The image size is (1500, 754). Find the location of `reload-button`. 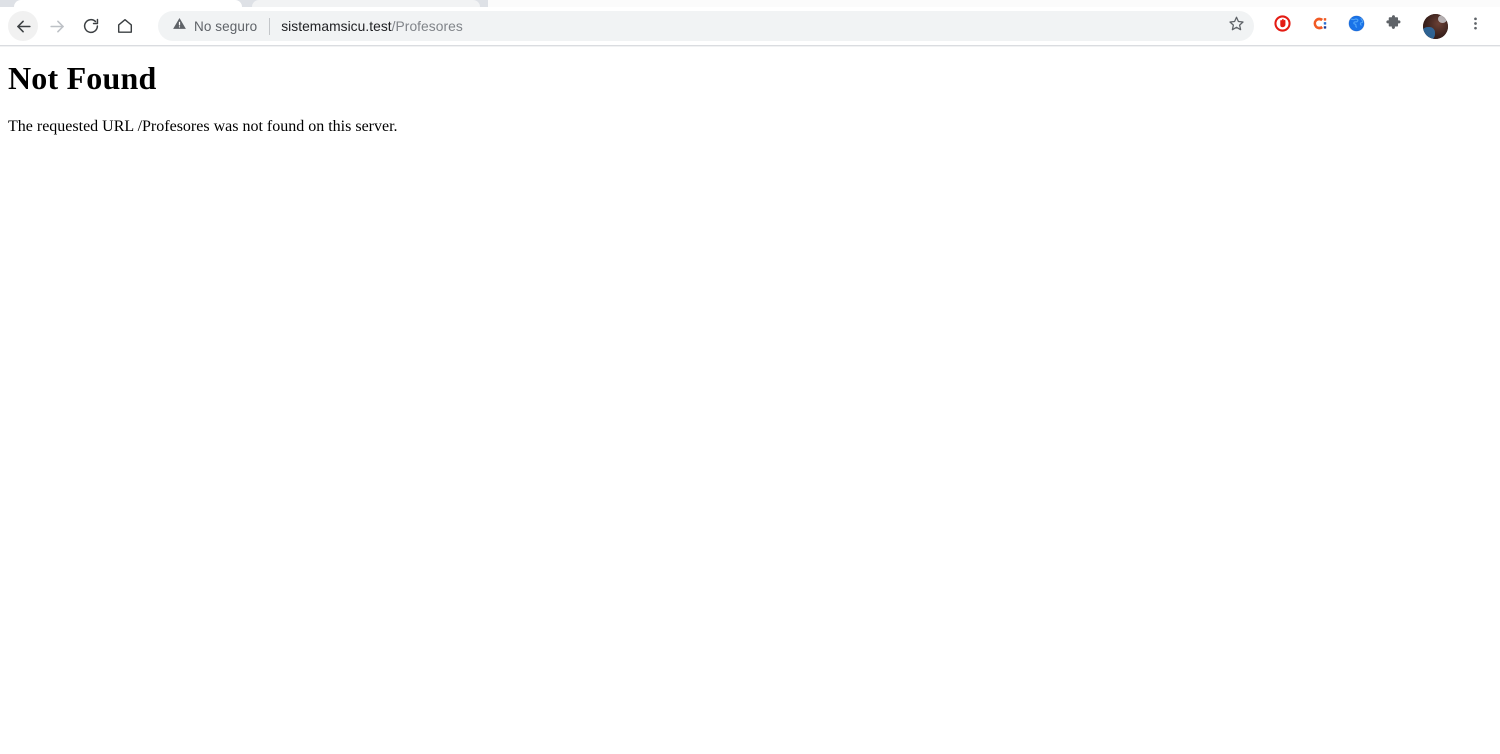

reload-button is located at coordinates (91, 26).